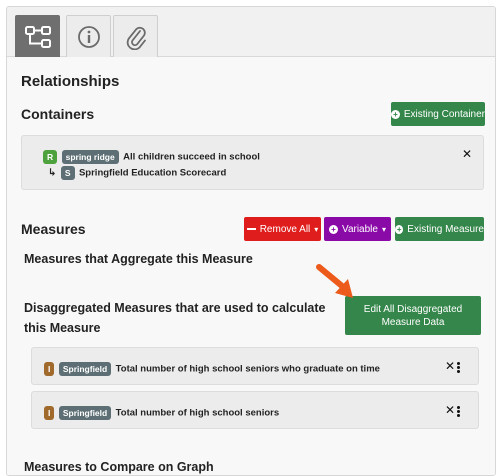  What do you see at coordinates (52, 173) in the screenshot?
I see `child-arrow-icon: ↳` at bounding box center [52, 173].